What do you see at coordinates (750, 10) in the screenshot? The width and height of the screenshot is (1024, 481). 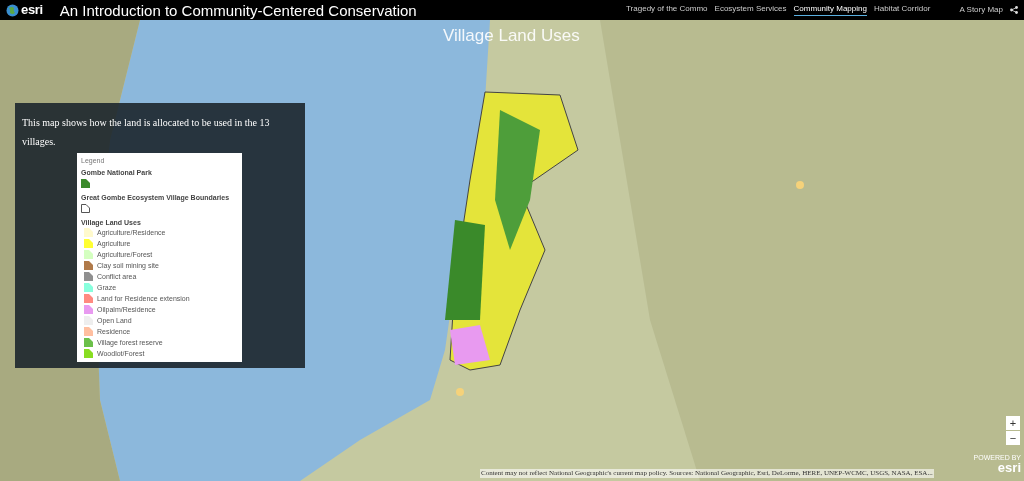 I see `nav-tab: Ecosystem Services` at bounding box center [750, 10].